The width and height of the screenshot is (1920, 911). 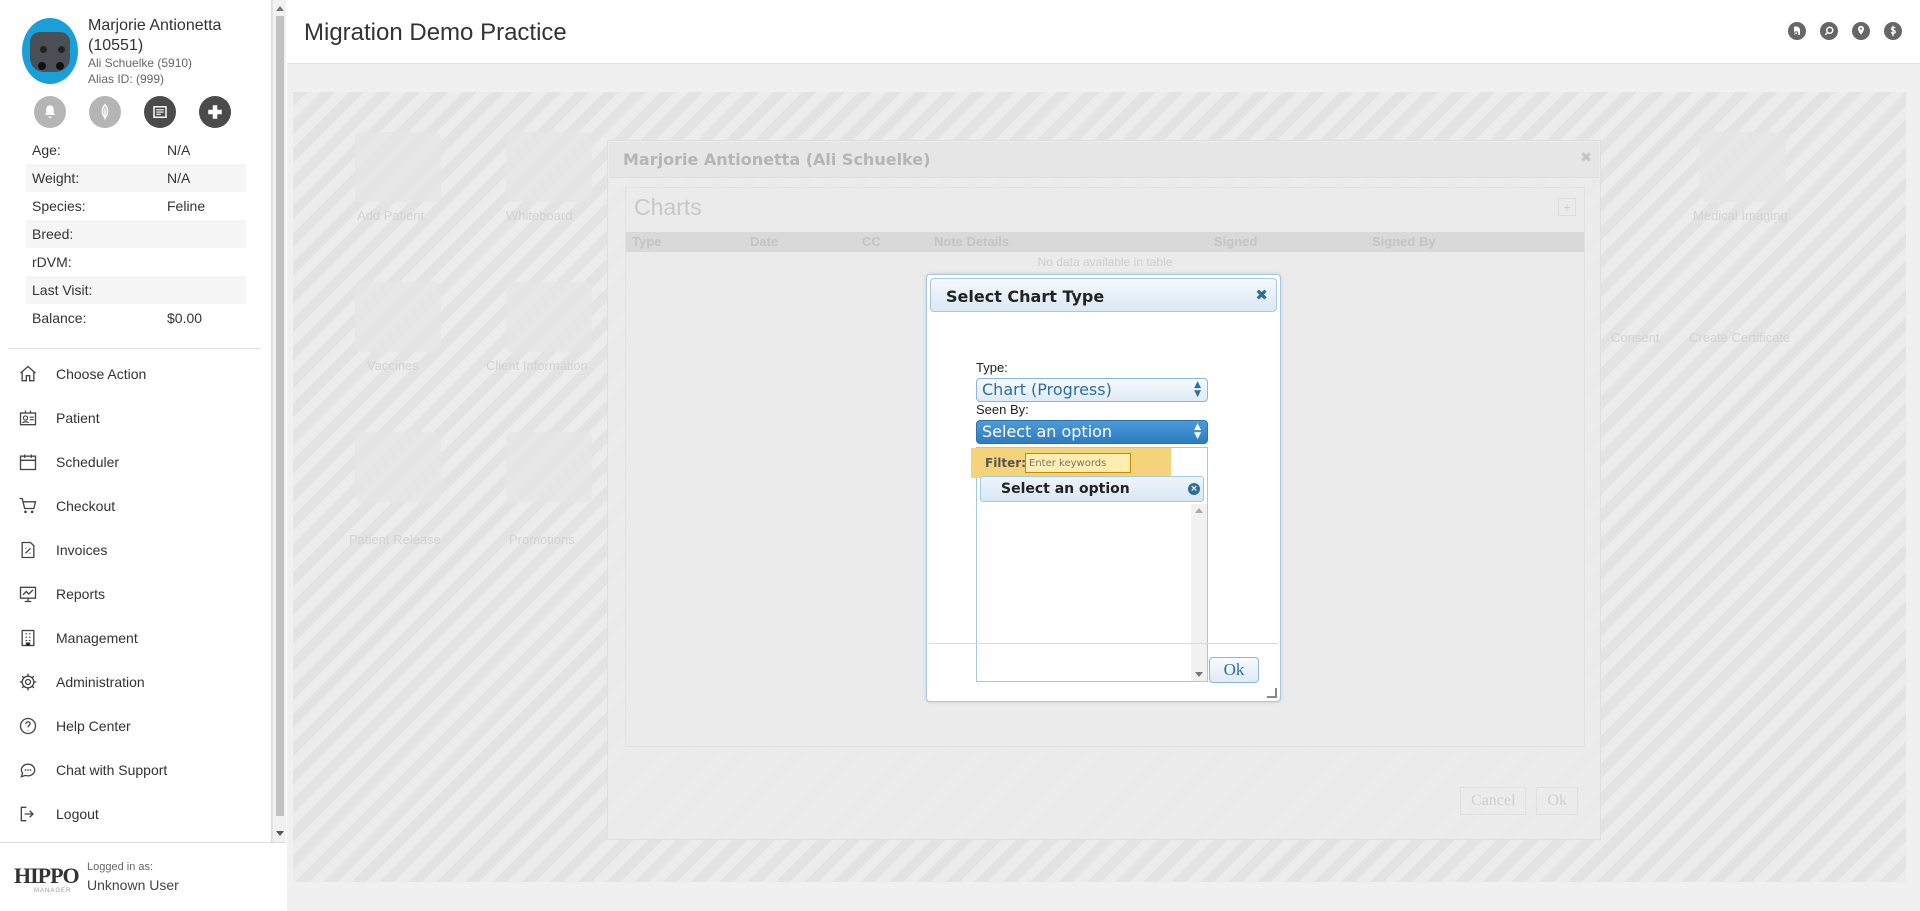 I want to click on nav-help-center: Help Center, so click(x=136, y=726).